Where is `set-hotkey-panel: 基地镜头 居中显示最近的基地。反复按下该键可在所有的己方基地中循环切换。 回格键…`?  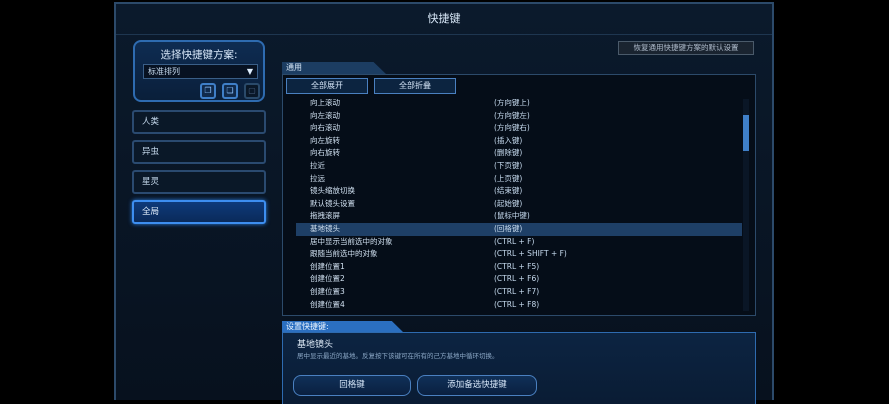 set-hotkey-panel: 基地镜头 居中显示最近的基地。反复按下该键可在所有的己方基地中循环切换。 回格键… is located at coordinates (519, 368).